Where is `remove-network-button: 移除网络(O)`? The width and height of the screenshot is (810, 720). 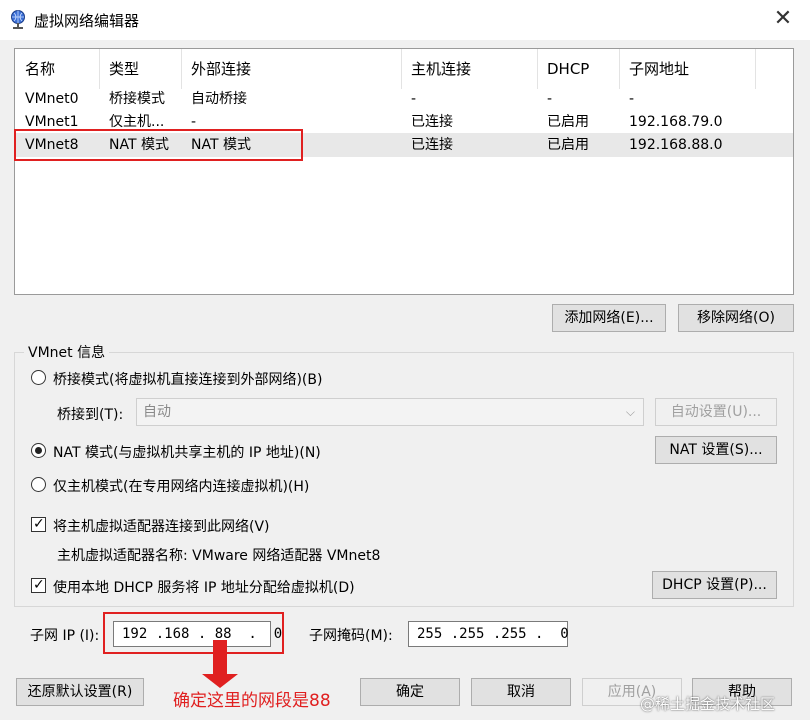 remove-network-button: 移除网络(O) is located at coordinates (736, 318).